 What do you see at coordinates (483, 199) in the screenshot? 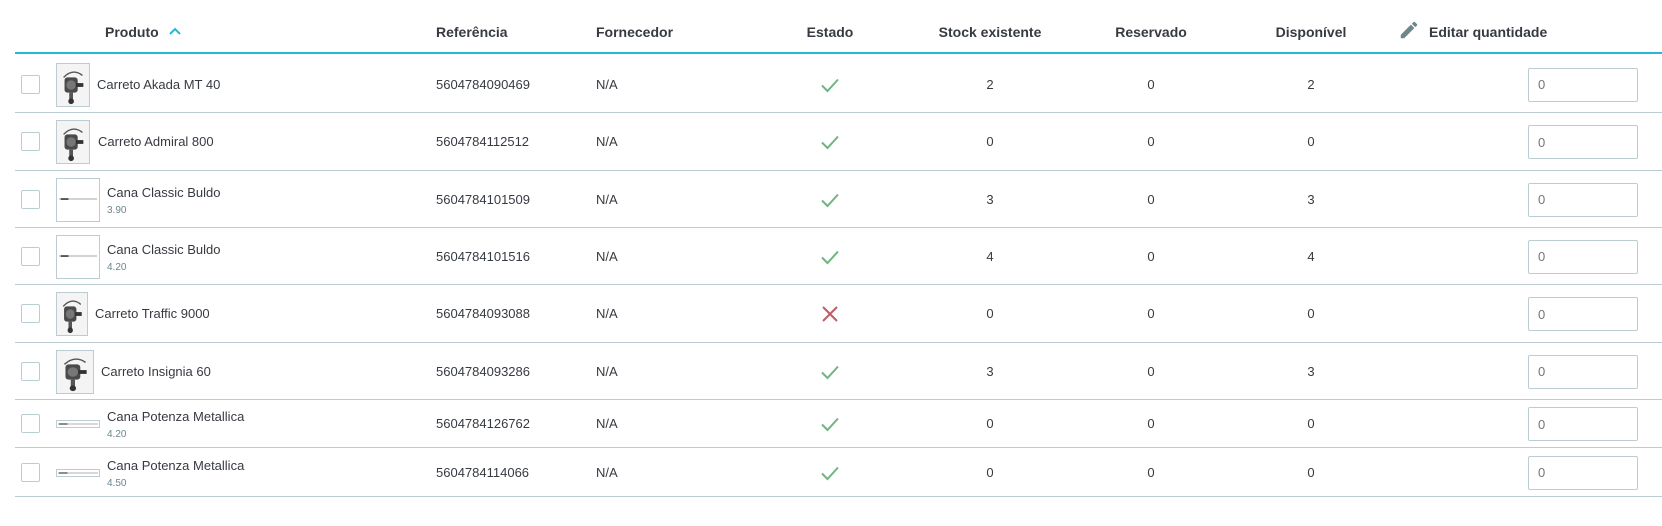
I see `product-reference: 5604784101509` at bounding box center [483, 199].